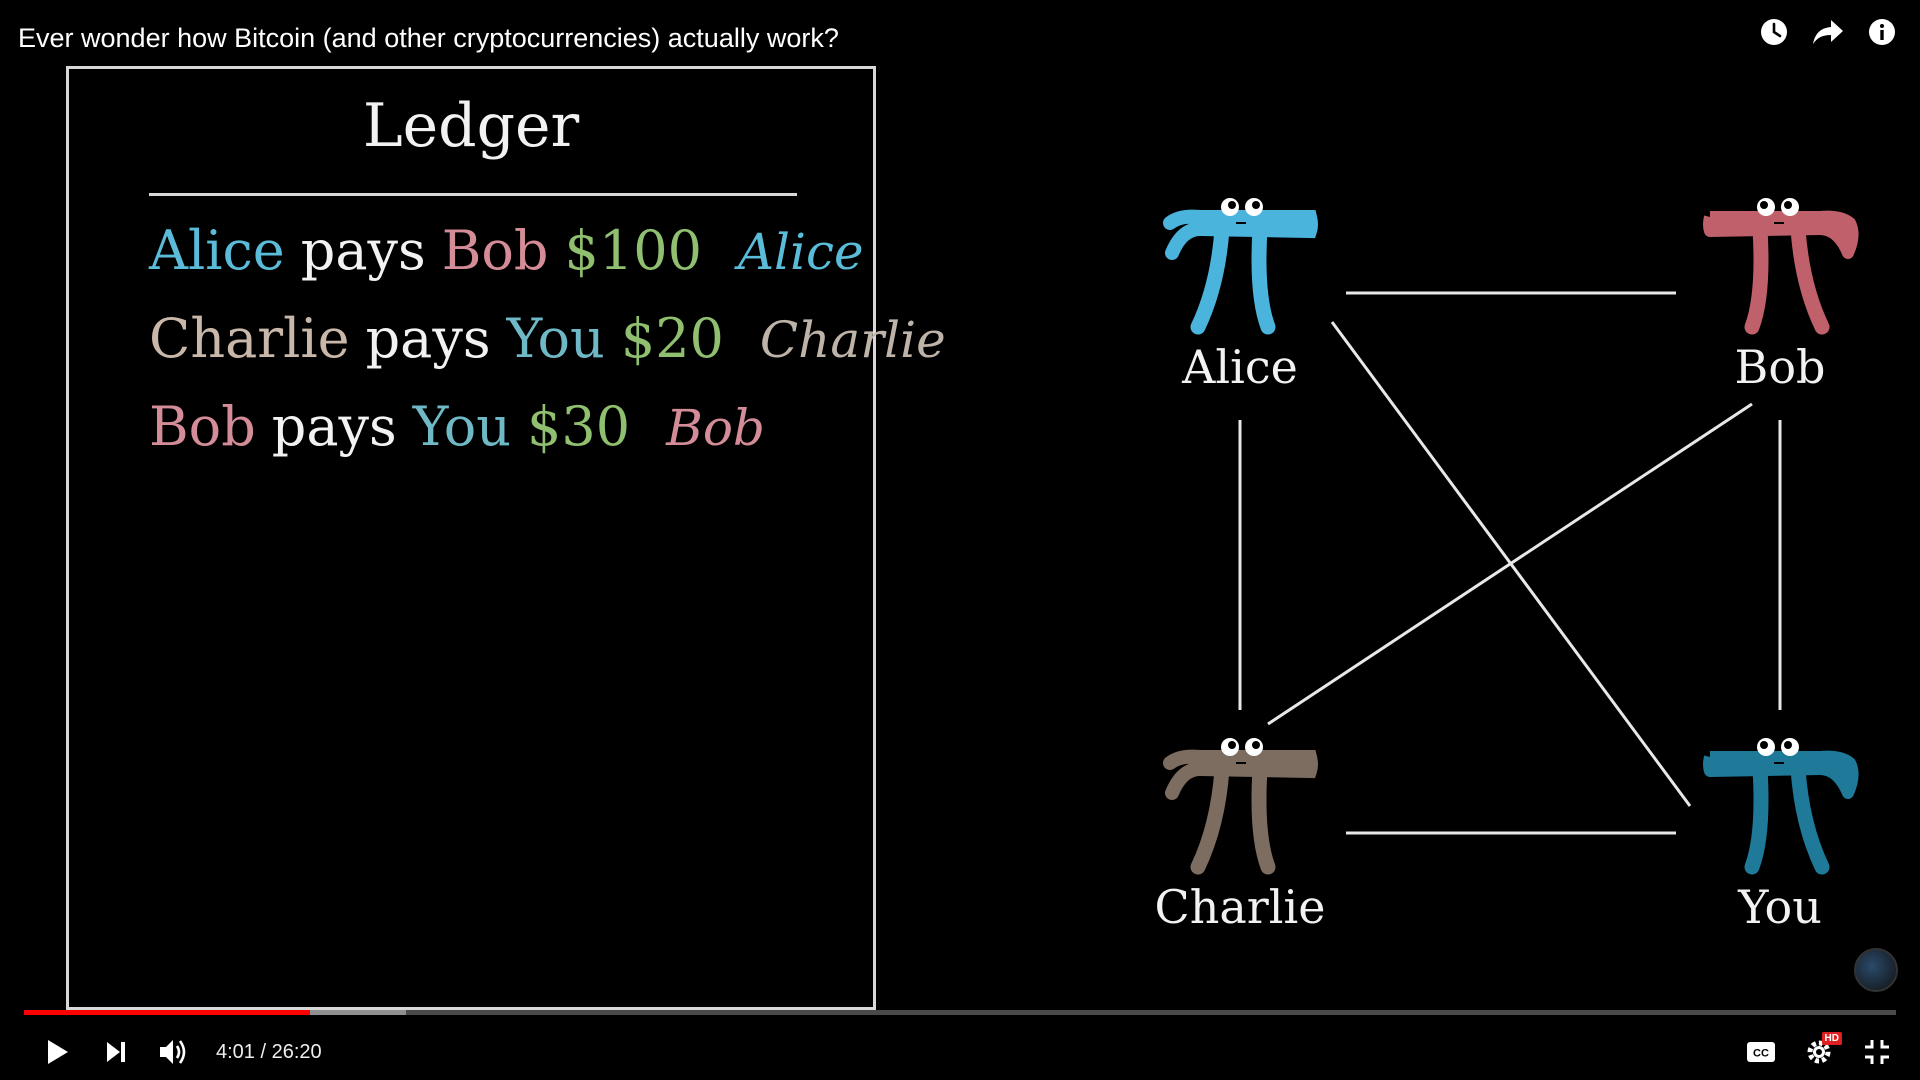  What do you see at coordinates (1240, 907) in the screenshot?
I see `node-label-charlie: Charlie` at bounding box center [1240, 907].